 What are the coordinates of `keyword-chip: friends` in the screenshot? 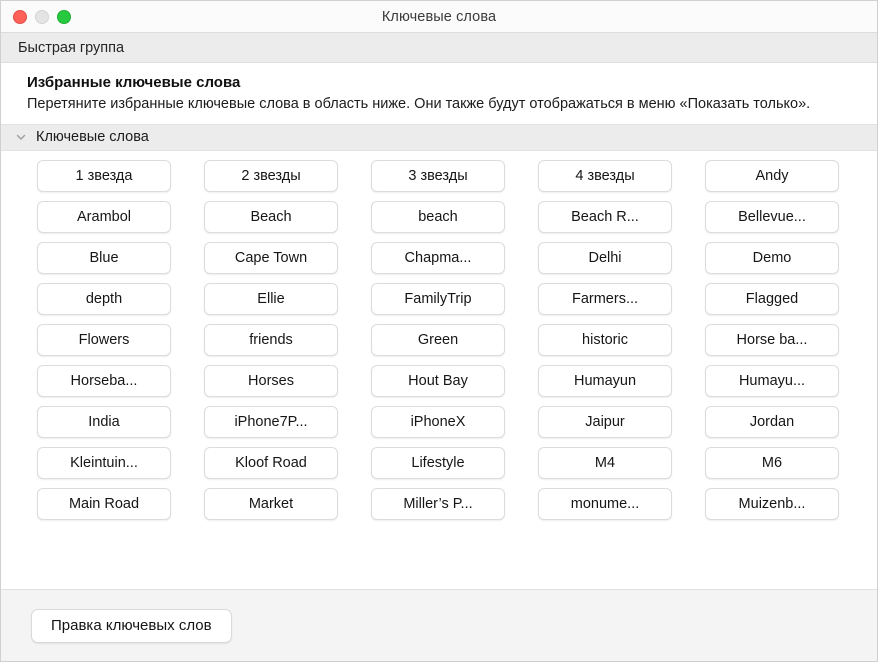 It's located at (271, 339).